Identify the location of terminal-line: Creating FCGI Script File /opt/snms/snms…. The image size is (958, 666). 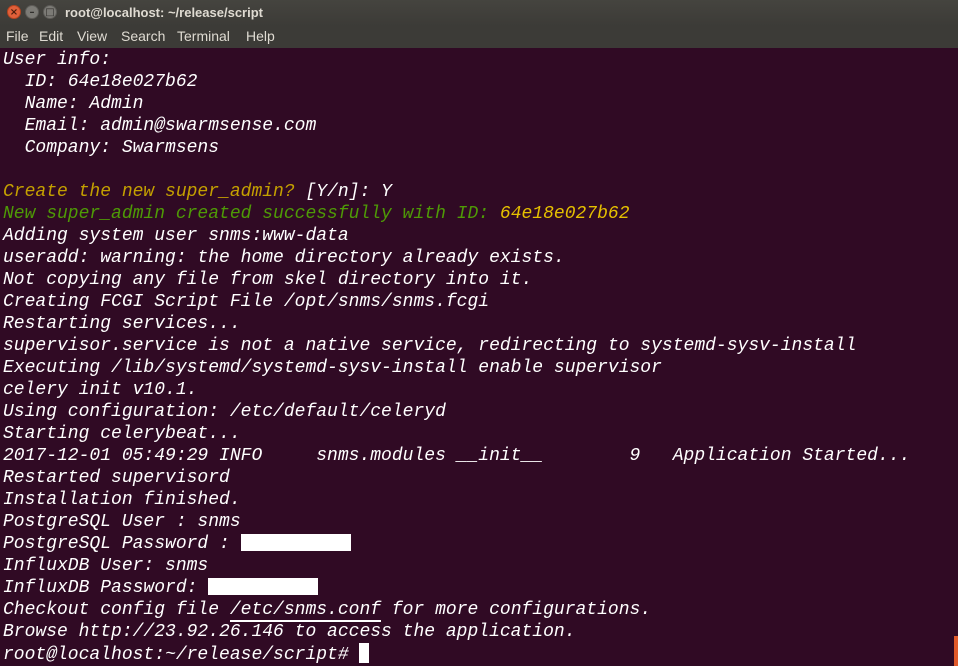
(246, 302).